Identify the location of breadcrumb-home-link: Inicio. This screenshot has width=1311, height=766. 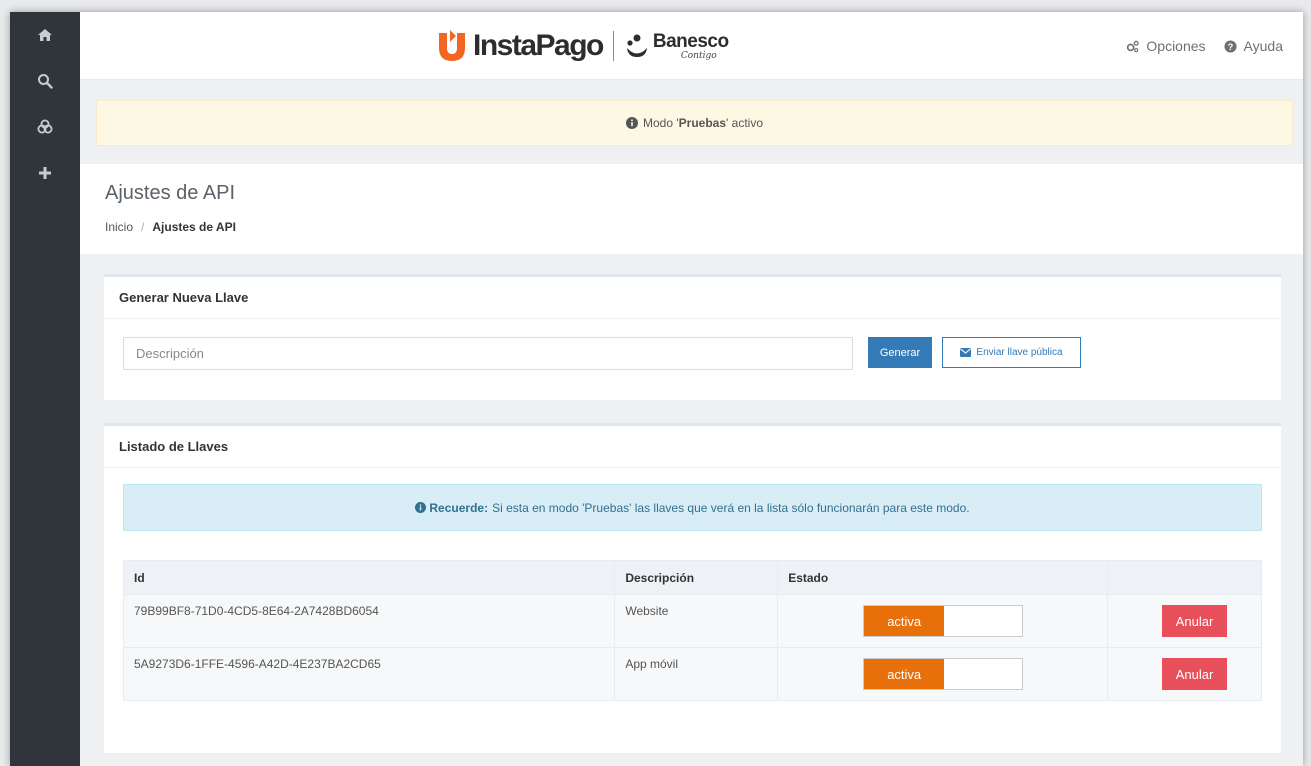
(119, 227).